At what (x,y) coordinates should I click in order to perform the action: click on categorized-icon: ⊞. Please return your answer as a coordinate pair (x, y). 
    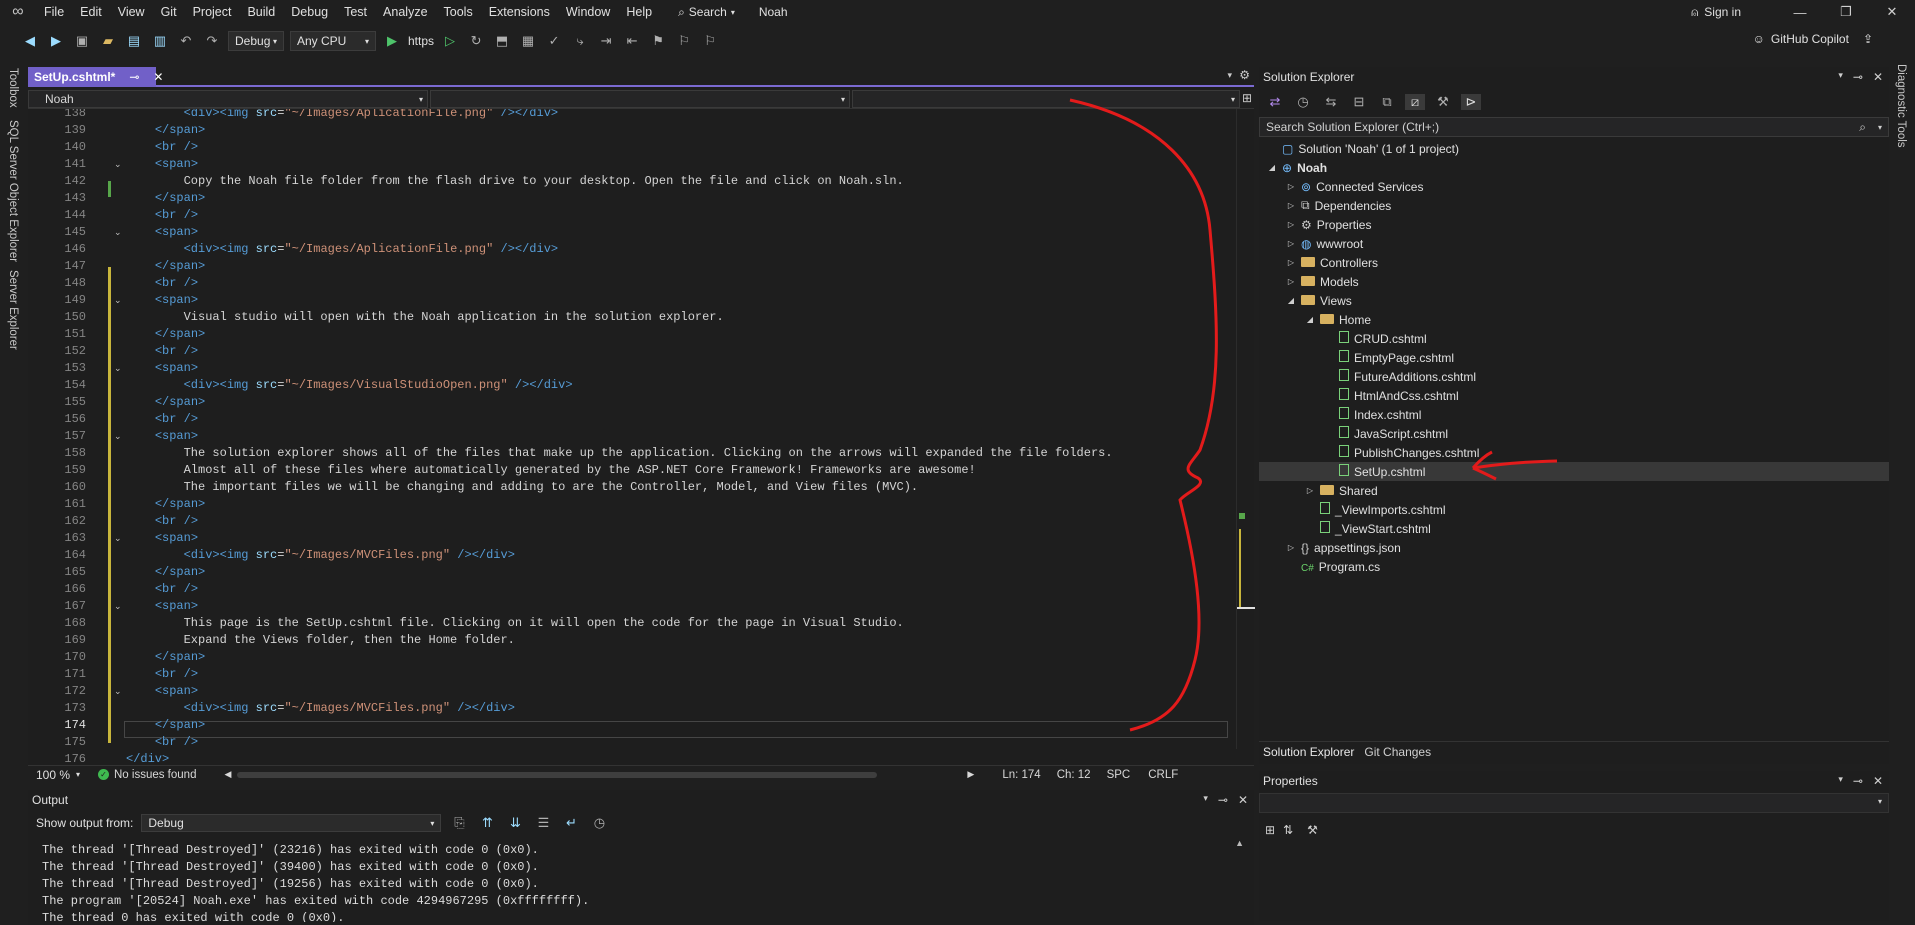
    Looking at the image, I should click on (1270, 830).